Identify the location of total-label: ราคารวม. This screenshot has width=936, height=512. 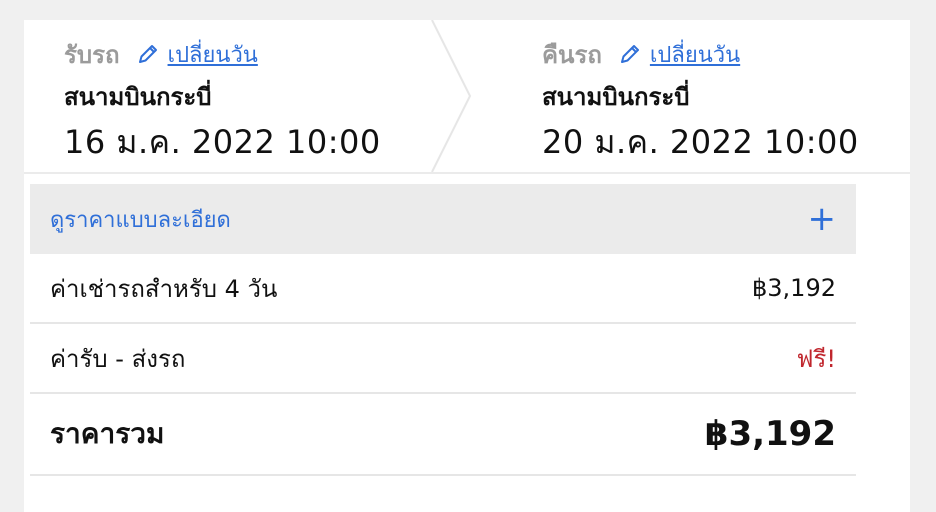
(107, 433).